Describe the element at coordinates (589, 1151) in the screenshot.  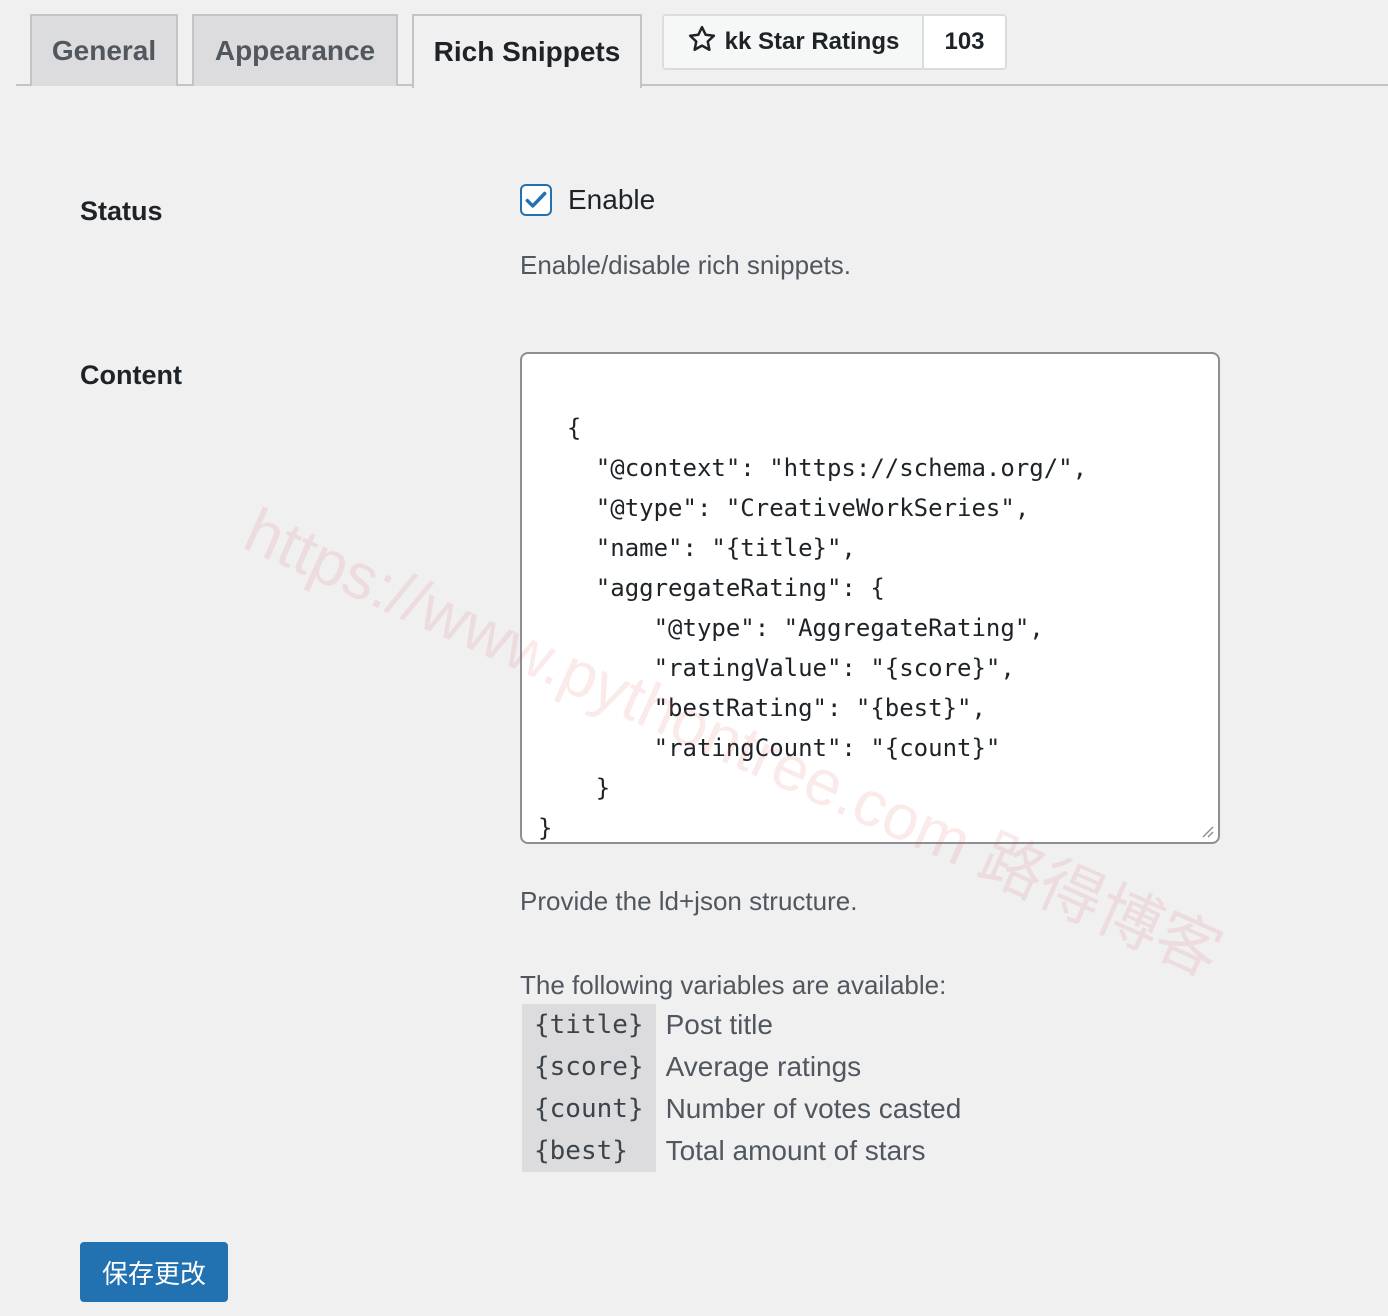
I see `variable-code: {best}` at that location.